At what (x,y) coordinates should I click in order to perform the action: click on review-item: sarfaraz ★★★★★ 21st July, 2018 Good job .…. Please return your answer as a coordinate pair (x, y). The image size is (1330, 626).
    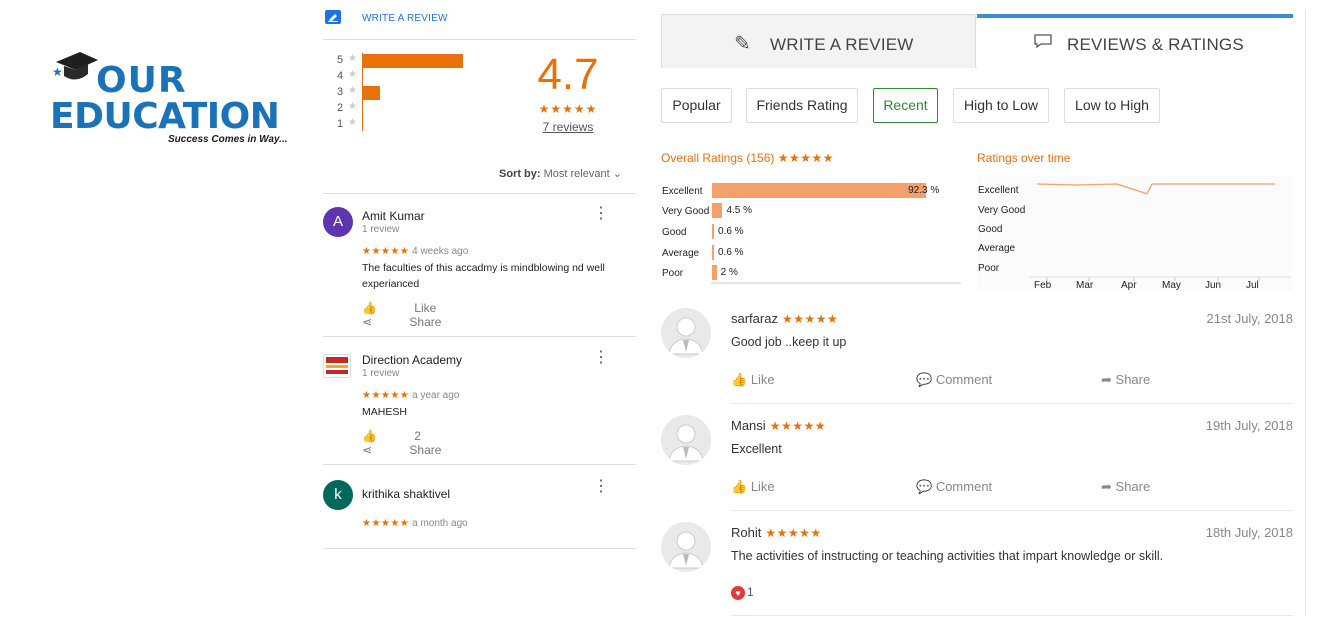
    Looking at the image, I should click on (977, 358).